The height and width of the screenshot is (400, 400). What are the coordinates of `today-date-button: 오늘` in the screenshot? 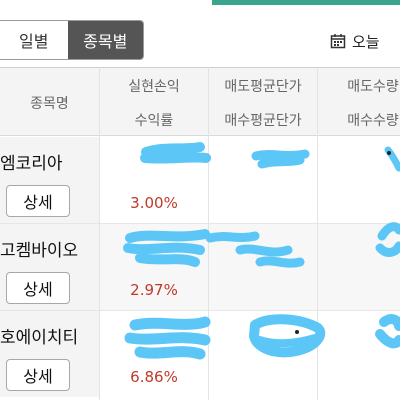 It's located at (355, 41).